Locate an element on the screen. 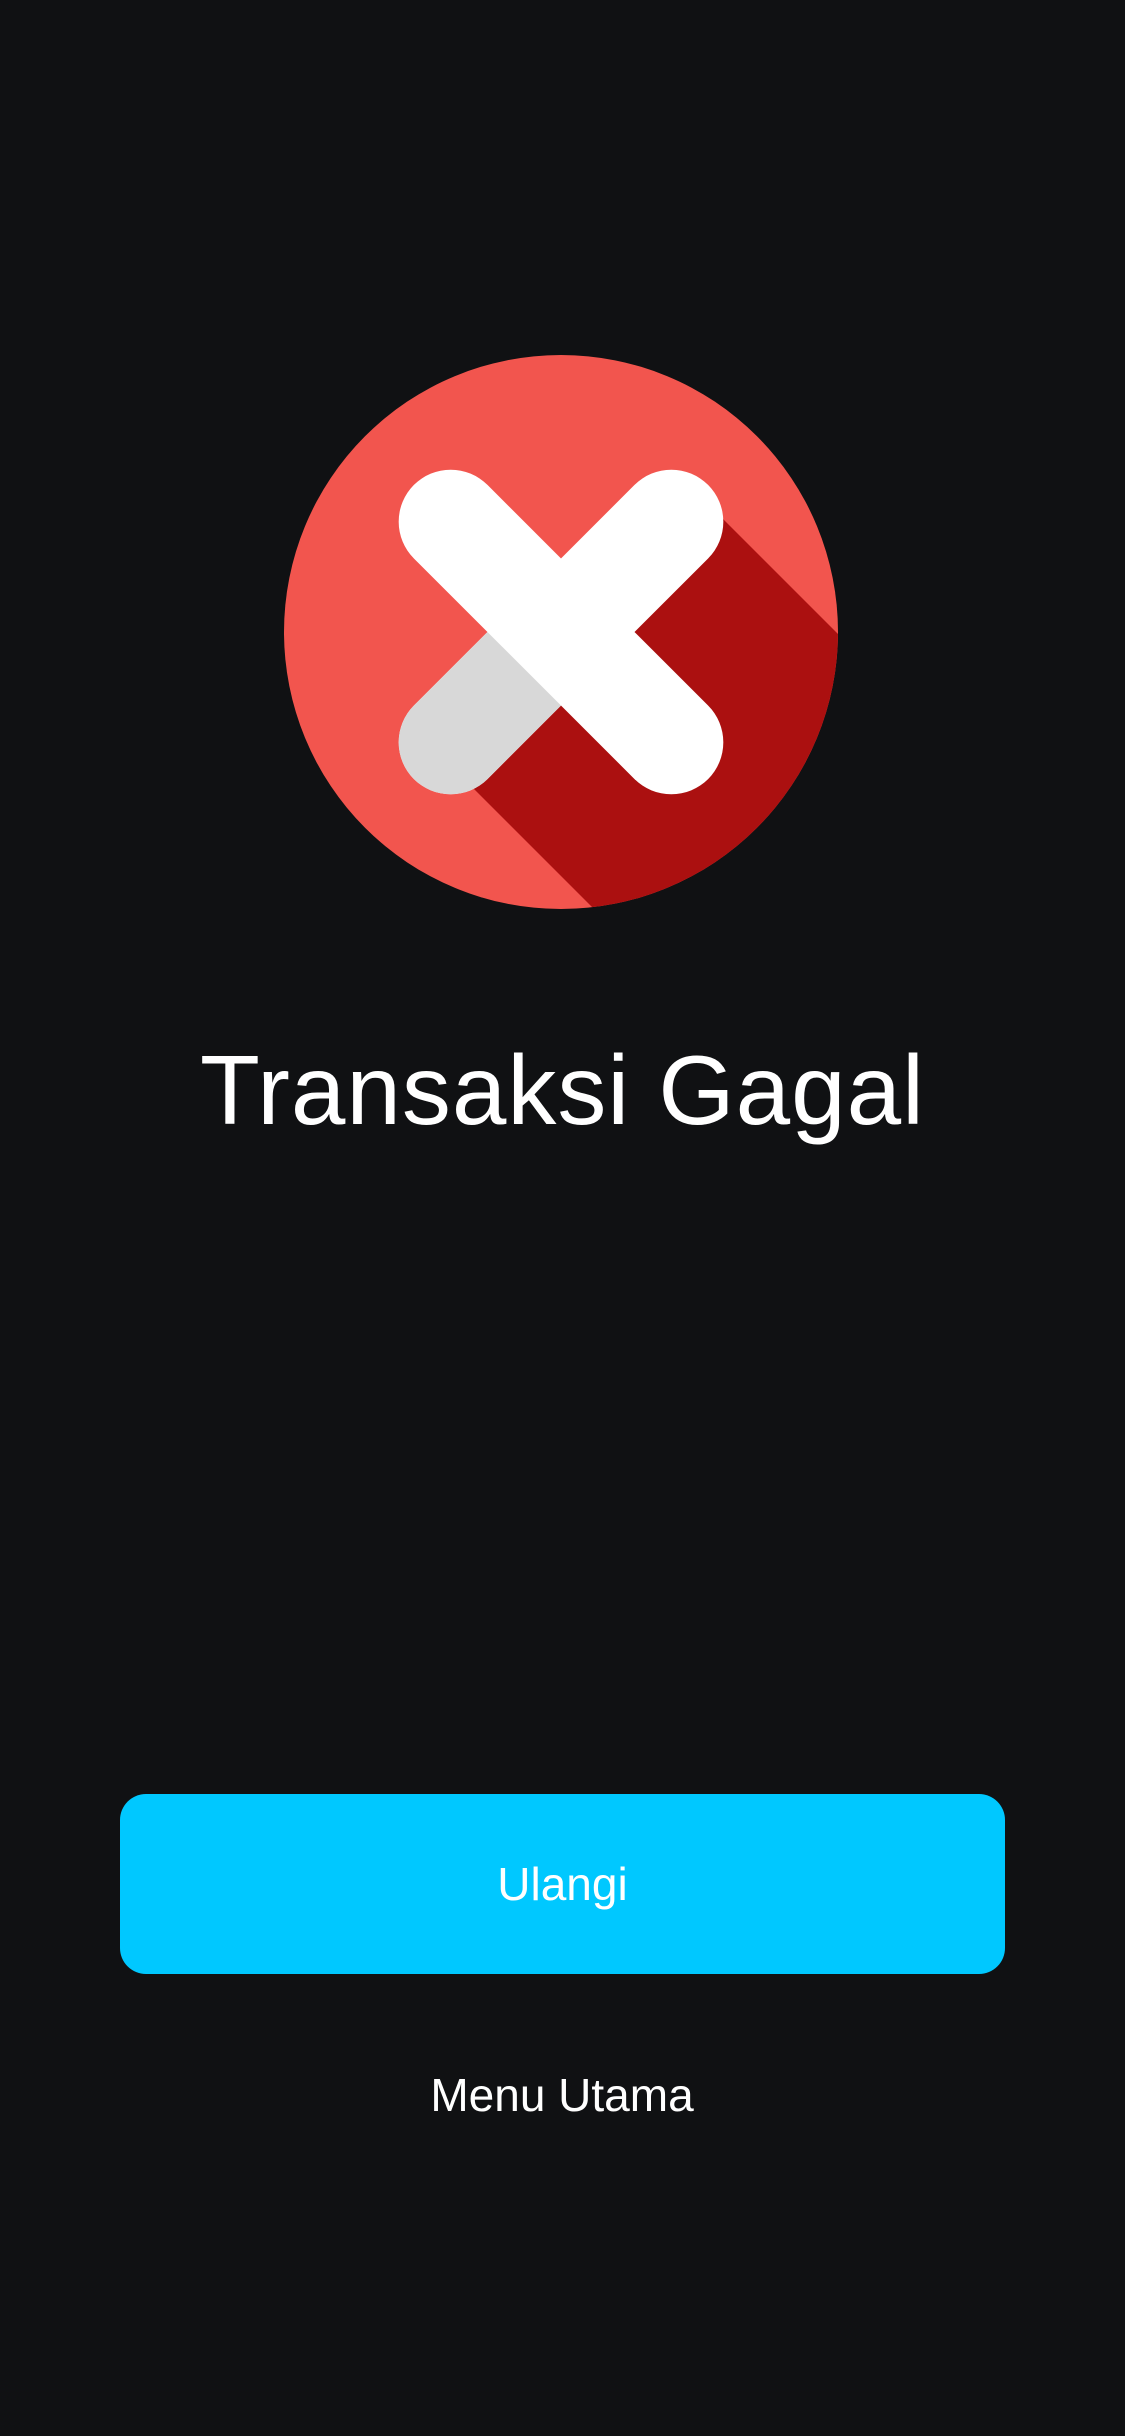  retry-button-label: Ulangi is located at coordinates (562, 1884).